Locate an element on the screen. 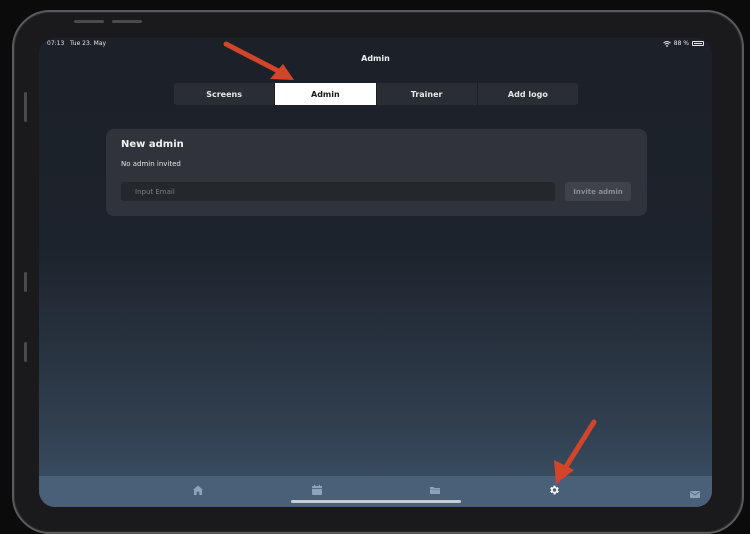  battery-percent: 88 % is located at coordinates (681, 43).